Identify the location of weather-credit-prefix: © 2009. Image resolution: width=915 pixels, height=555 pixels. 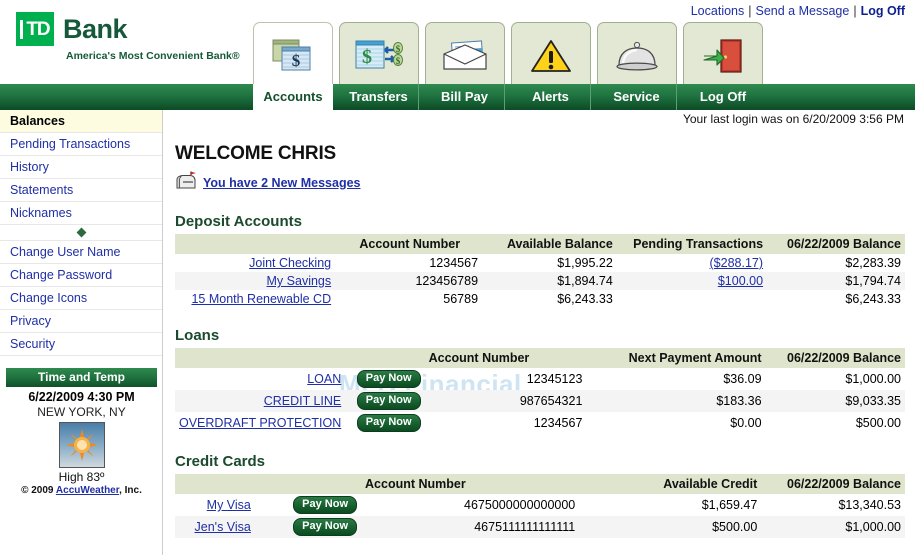
(38, 490).